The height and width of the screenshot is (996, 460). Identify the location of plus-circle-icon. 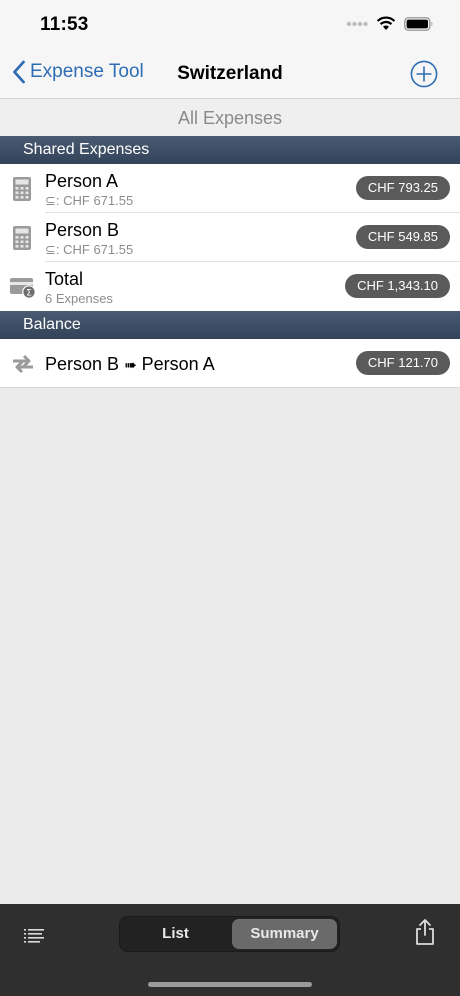
(424, 74).